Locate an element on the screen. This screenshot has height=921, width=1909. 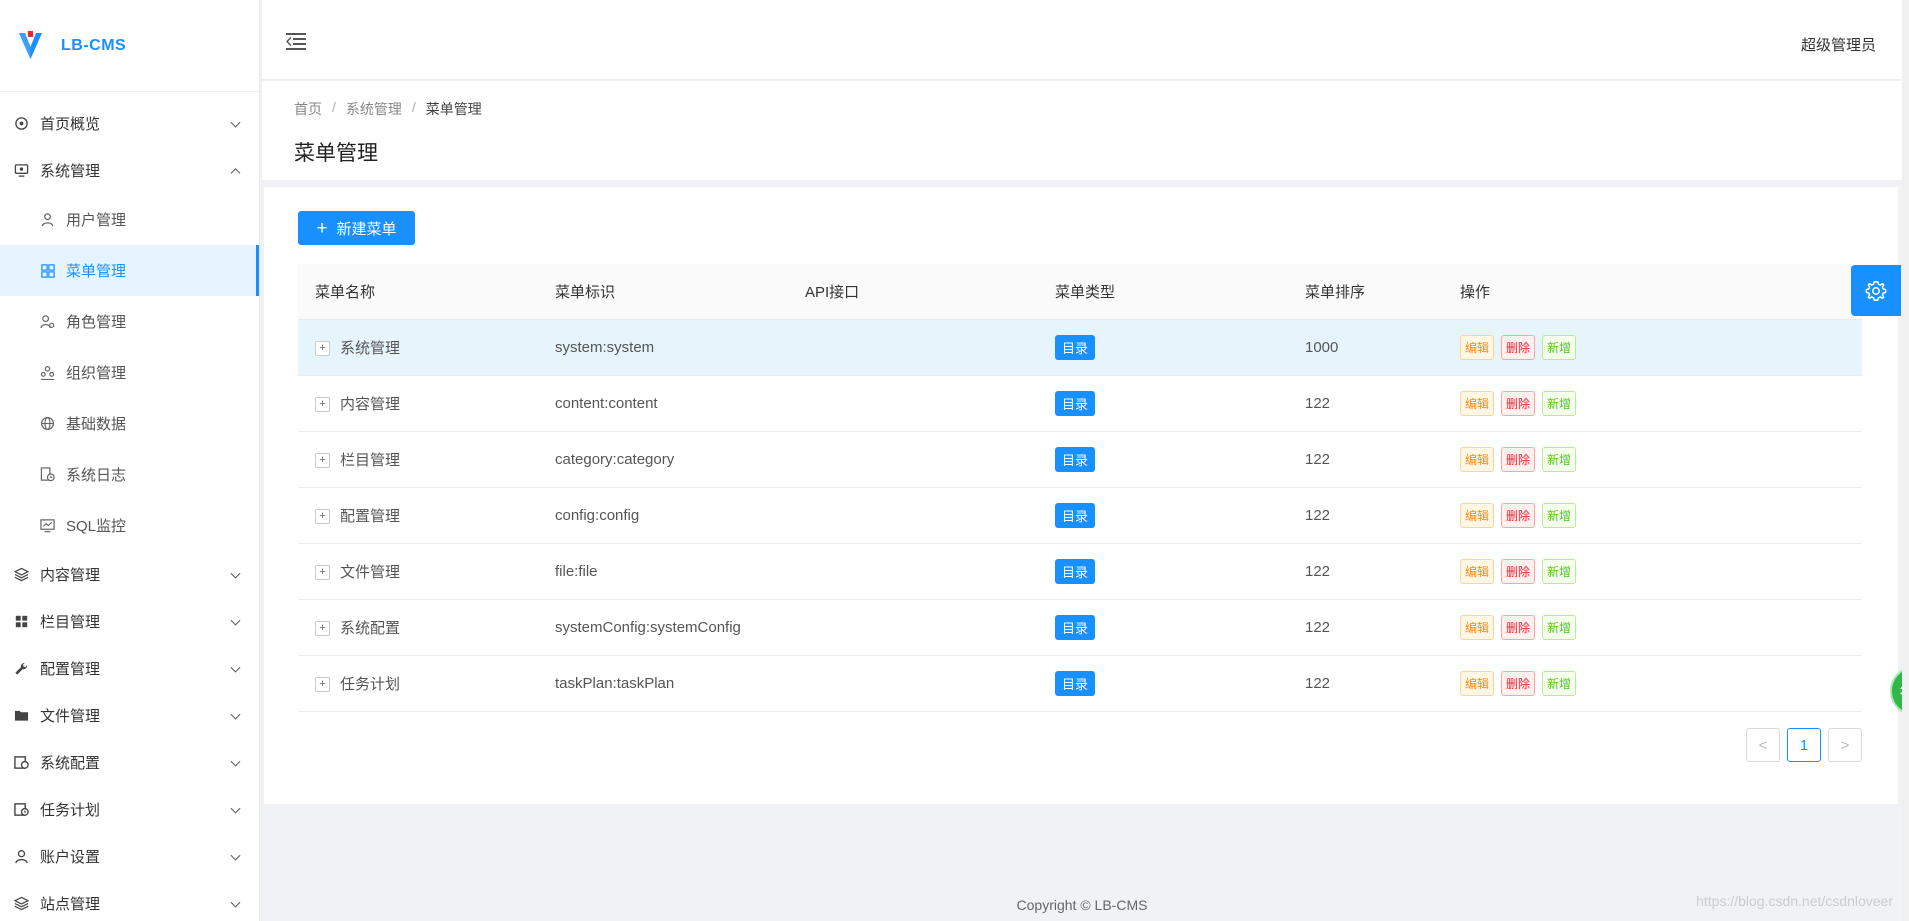
collapse-menu-icon is located at coordinates (296, 41).